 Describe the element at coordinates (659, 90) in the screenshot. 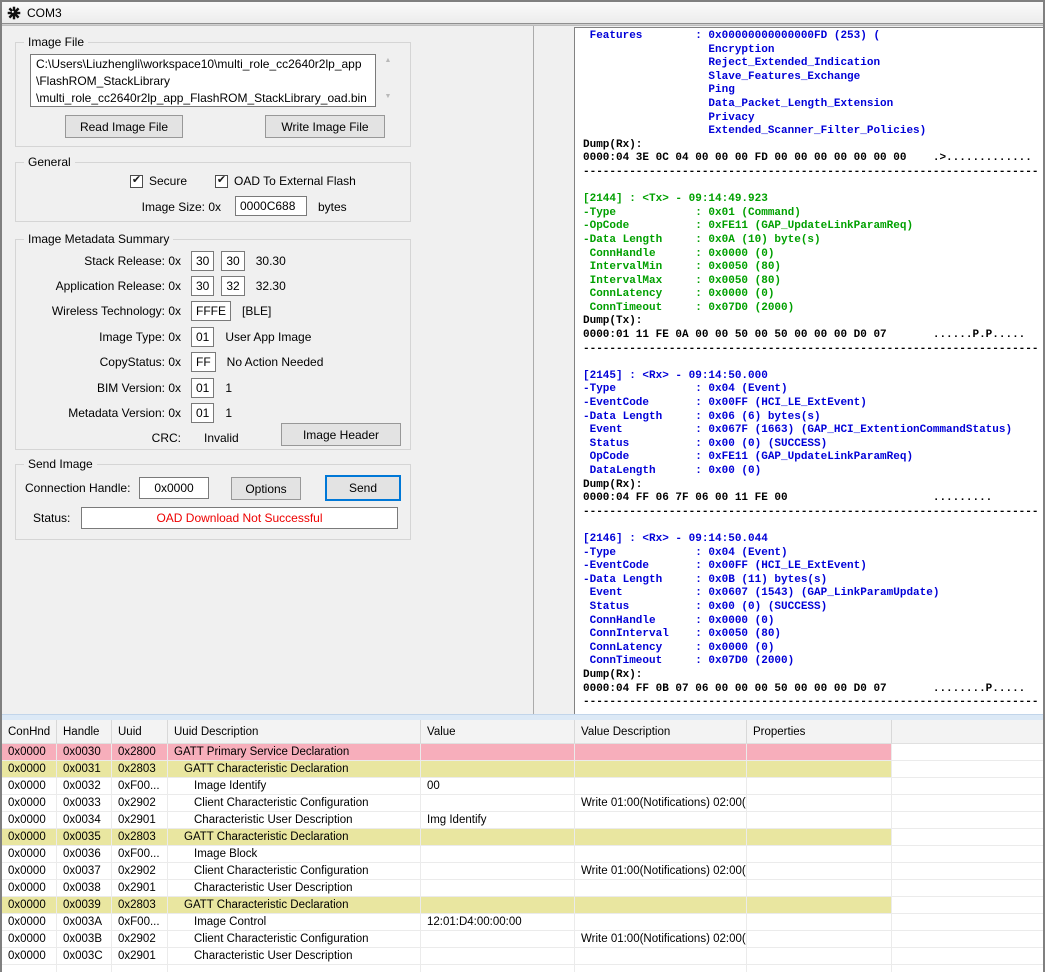

I see `log-line: Ping` at that location.